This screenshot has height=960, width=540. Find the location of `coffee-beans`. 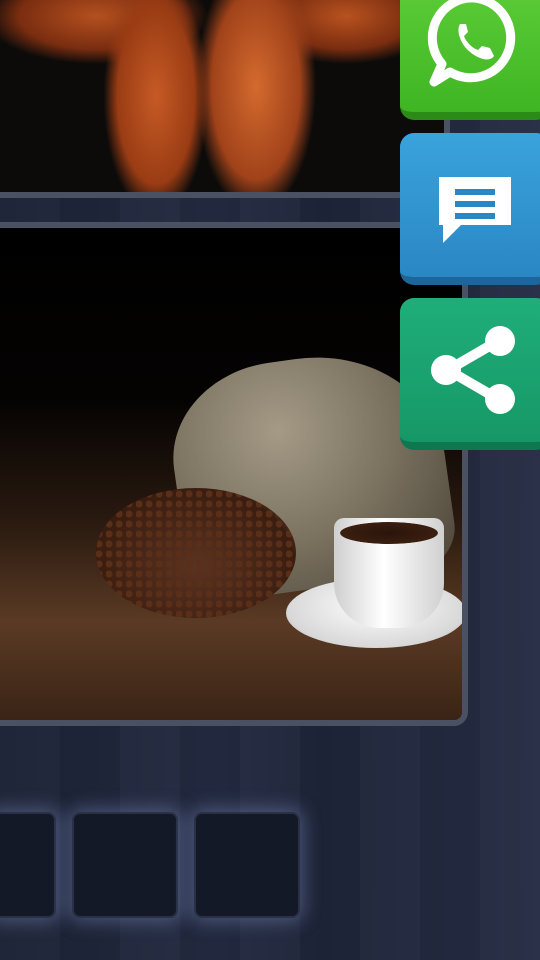

coffee-beans is located at coordinates (196, 553).